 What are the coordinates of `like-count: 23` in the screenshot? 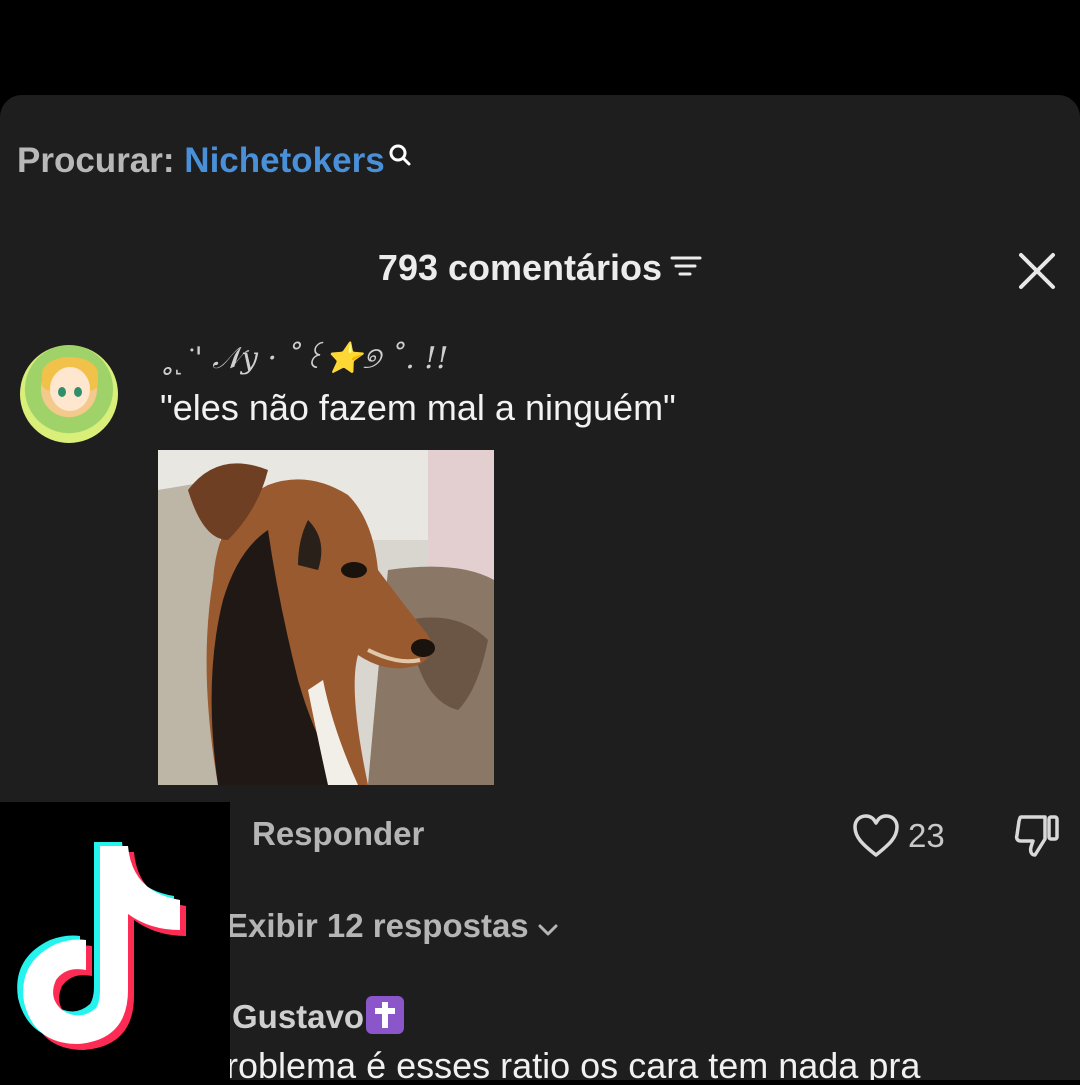 It's located at (926, 835).